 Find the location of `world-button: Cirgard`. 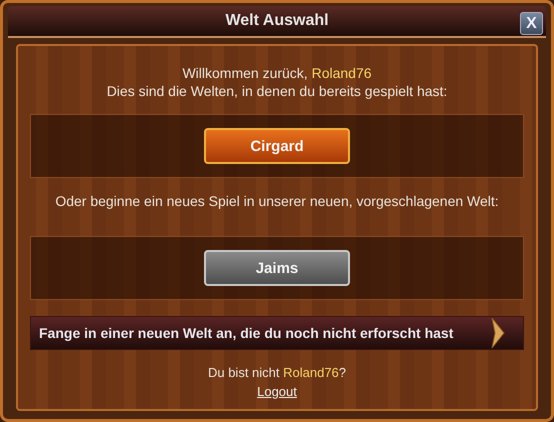

world-button: Cirgard is located at coordinates (277, 146).